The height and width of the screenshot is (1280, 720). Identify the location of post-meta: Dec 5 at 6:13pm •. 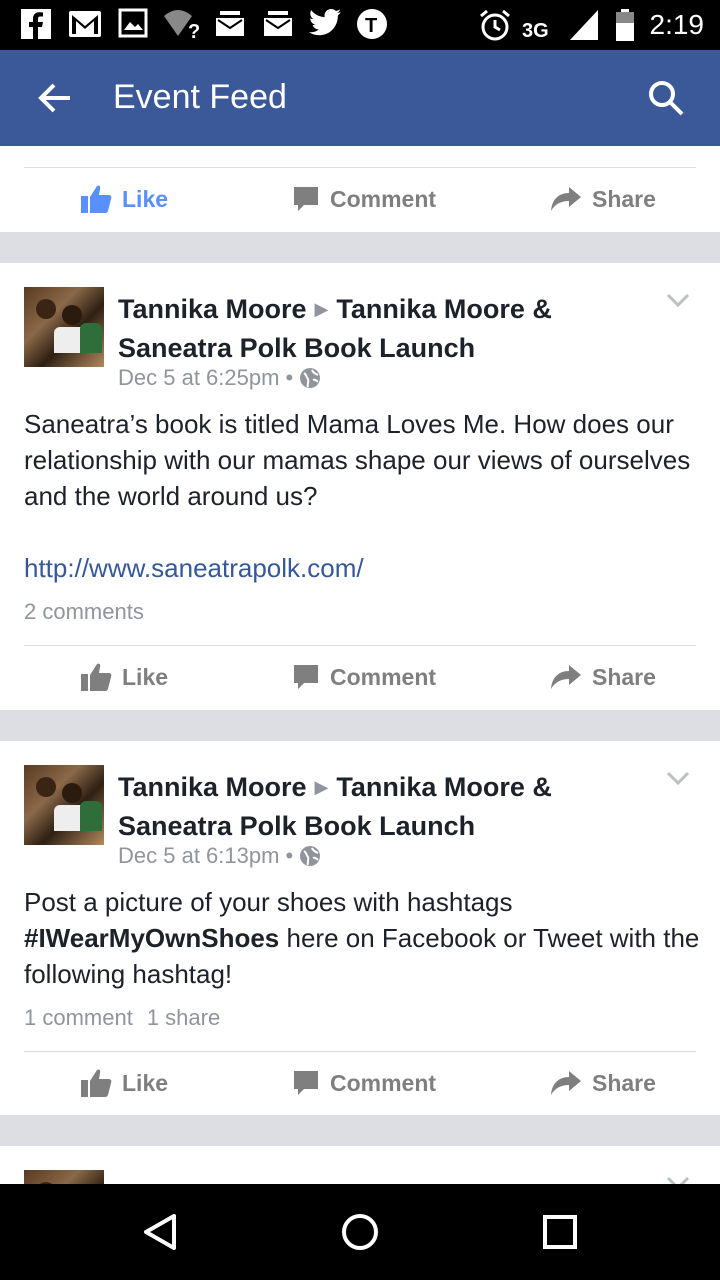
(219, 856).